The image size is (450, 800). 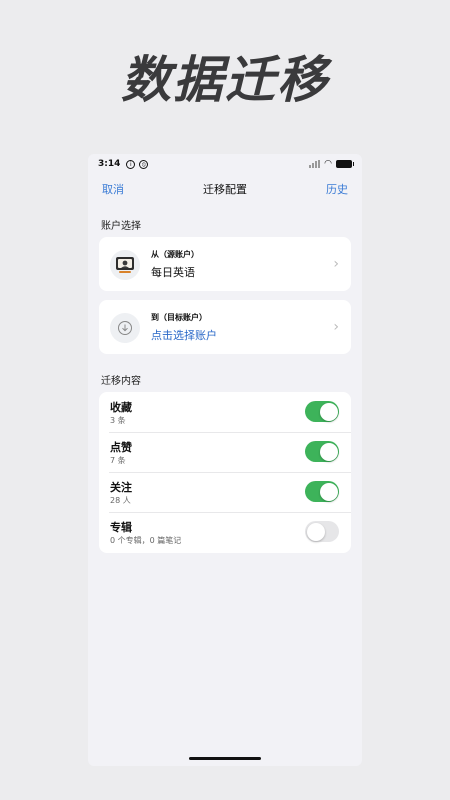 What do you see at coordinates (118, 420) in the screenshot?
I see `item-subtitle: 3 条` at bounding box center [118, 420].